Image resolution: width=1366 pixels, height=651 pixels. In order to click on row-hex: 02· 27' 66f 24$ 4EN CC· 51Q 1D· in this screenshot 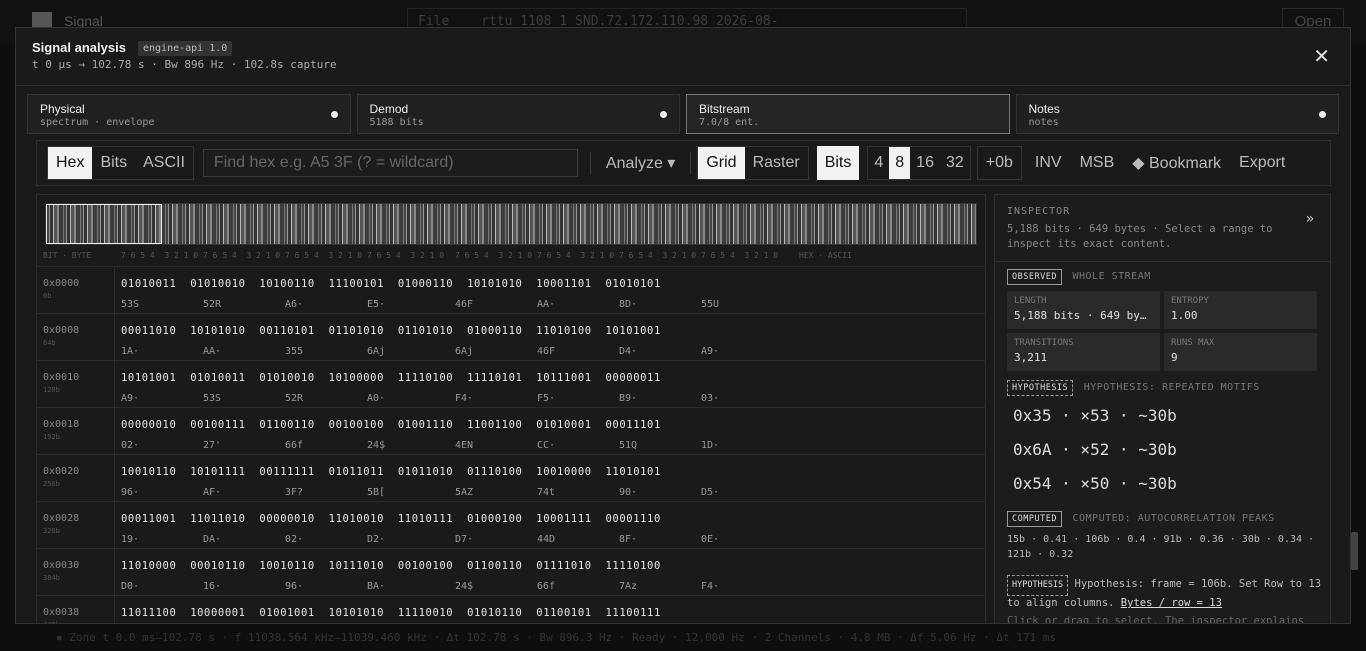, I will do `click(521, 446)`.